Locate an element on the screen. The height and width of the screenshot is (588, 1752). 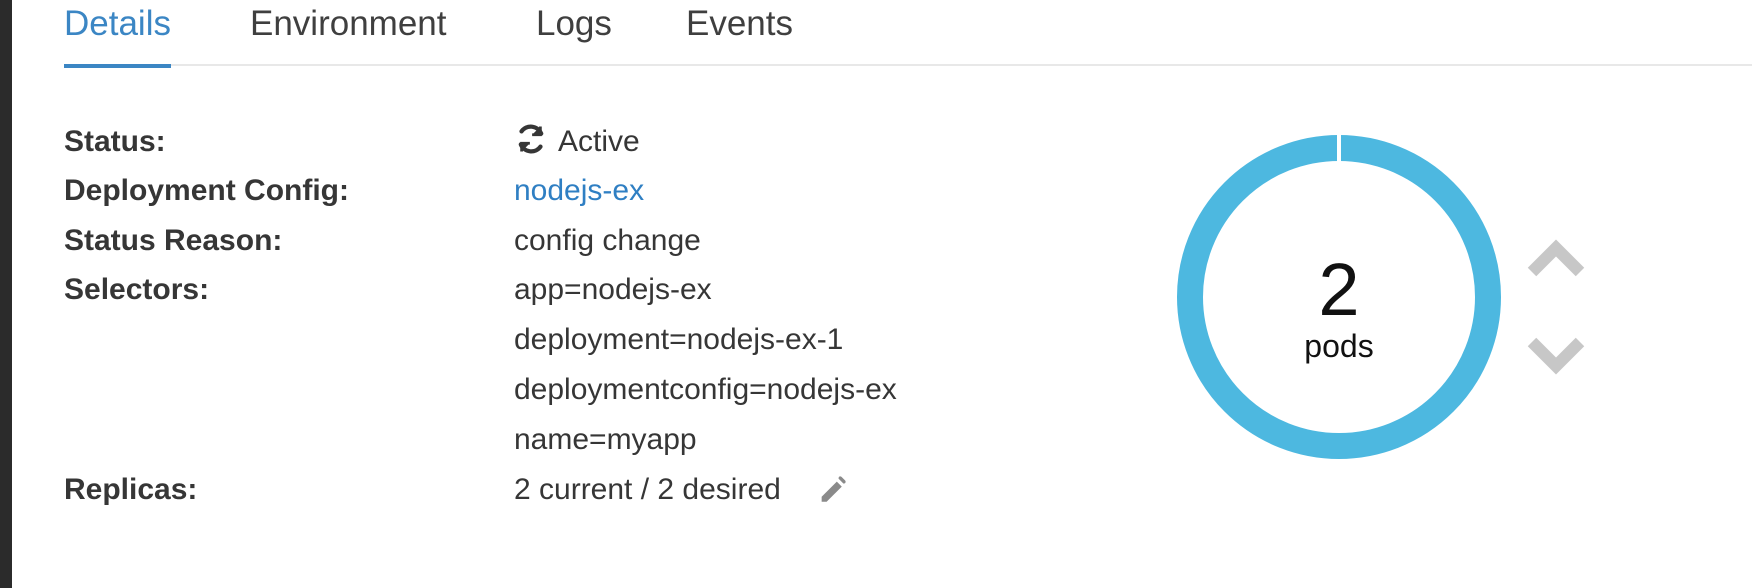
window-left-edge is located at coordinates (6, 294).